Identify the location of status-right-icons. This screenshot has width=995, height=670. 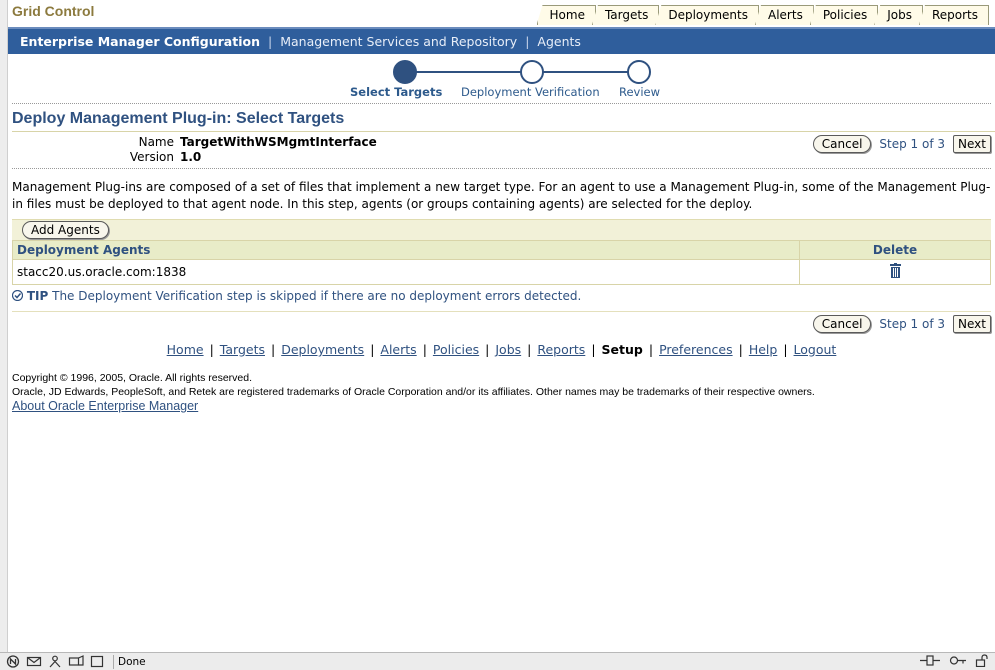
(954, 660).